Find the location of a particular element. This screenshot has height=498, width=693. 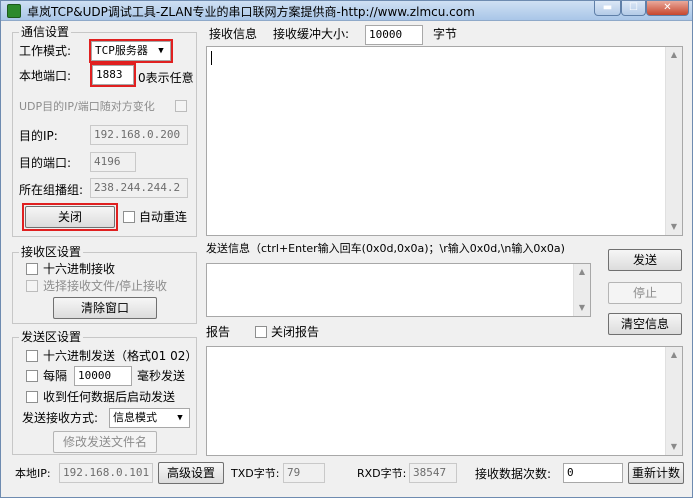

recv-buffer-label: 接收缓冲大小: is located at coordinates (311, 34).